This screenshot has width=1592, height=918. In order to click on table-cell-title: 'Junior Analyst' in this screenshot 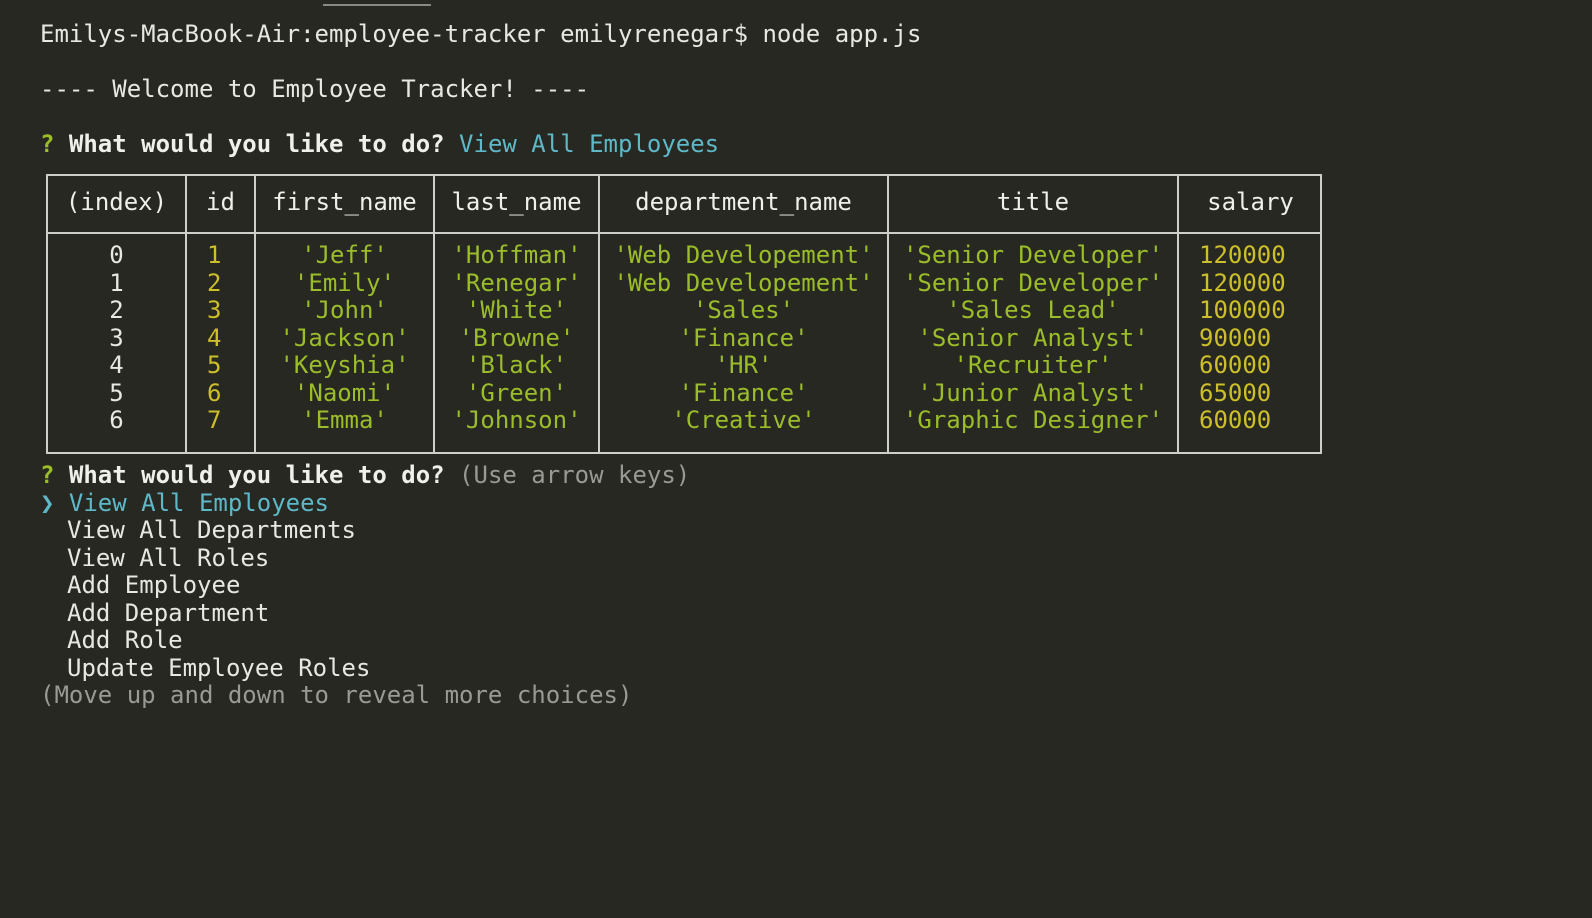, I will do `click(1033, 392)`.